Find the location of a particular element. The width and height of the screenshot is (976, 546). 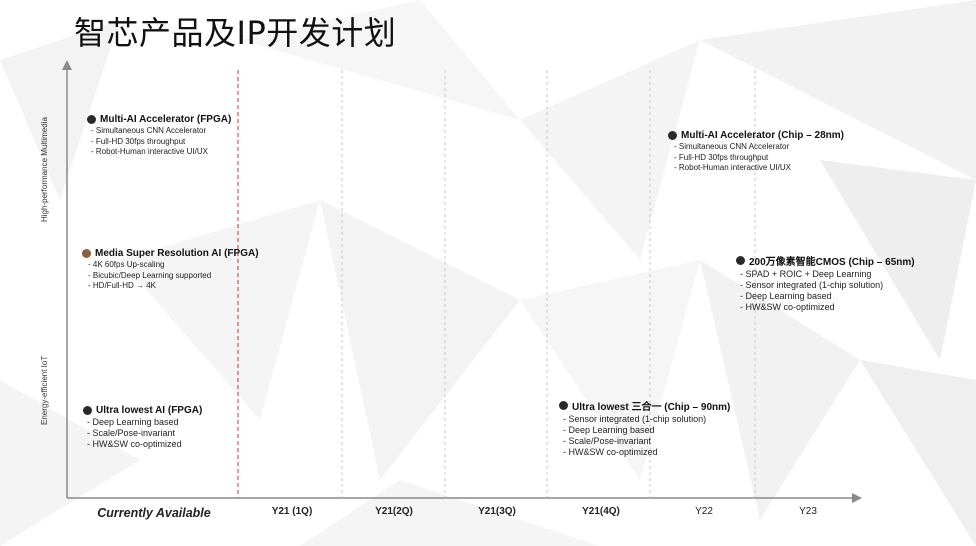

y-axis-label-top: High-performance Multimedia is located at coordinates (44, 169).